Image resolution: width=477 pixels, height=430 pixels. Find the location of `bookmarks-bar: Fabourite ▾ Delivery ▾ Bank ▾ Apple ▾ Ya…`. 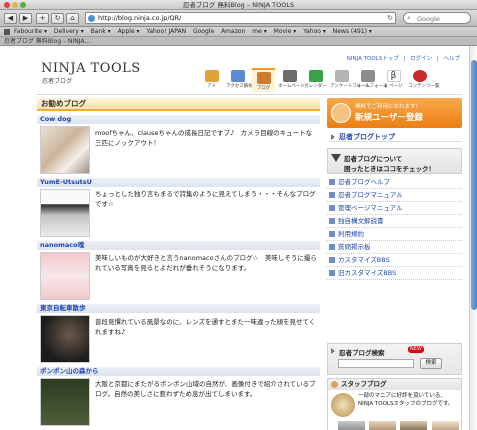

bookmarks-bar: Fabourite ▾ Delivery ▾ Bank ▾ Apple ▾ Ya… is located at coordinates (238, 32).